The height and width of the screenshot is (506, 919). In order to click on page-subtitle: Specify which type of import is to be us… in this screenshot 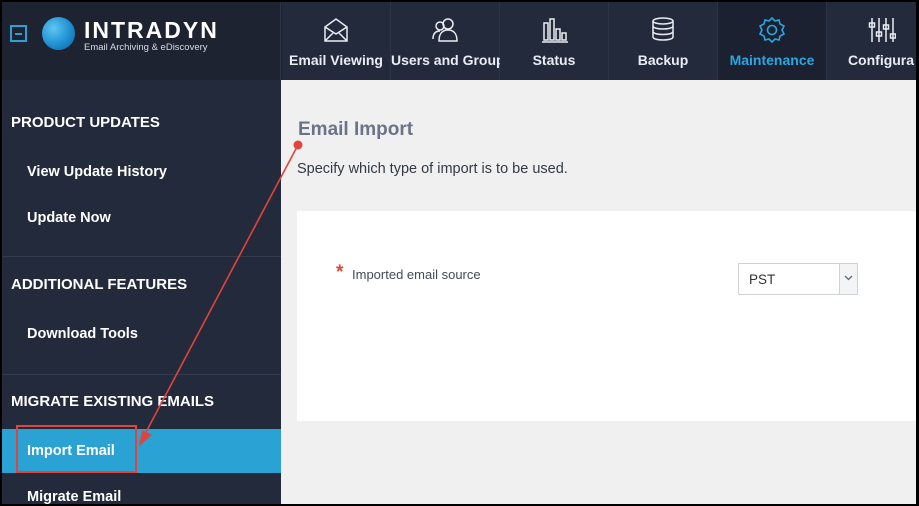, I will do `click(432, 169)`.